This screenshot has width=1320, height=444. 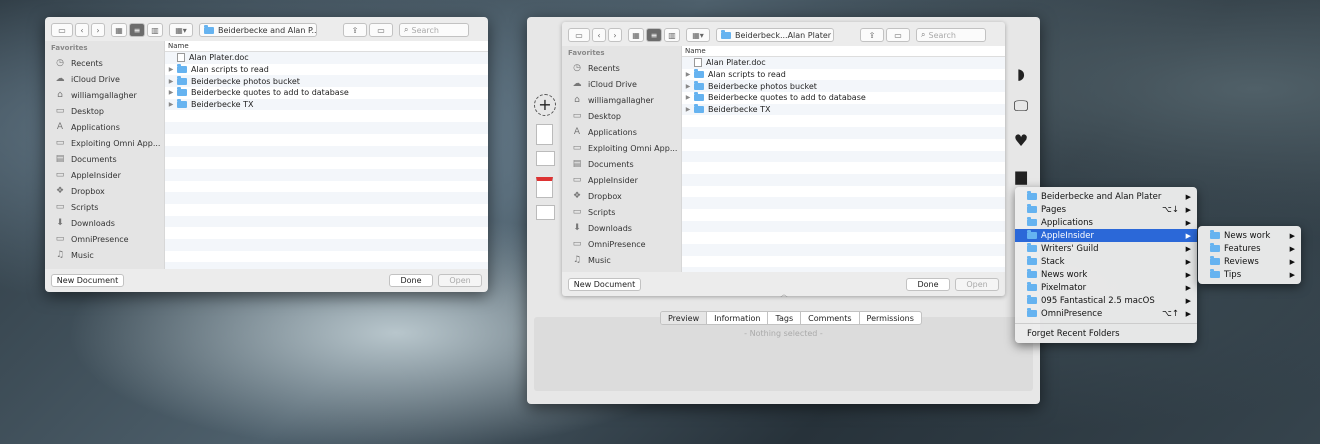 What do you see at coordinates (1106, 209) in the screenshot?
I see `menu-item: Pages ⌥↓ ▶` at bounding box center [1106, 209].